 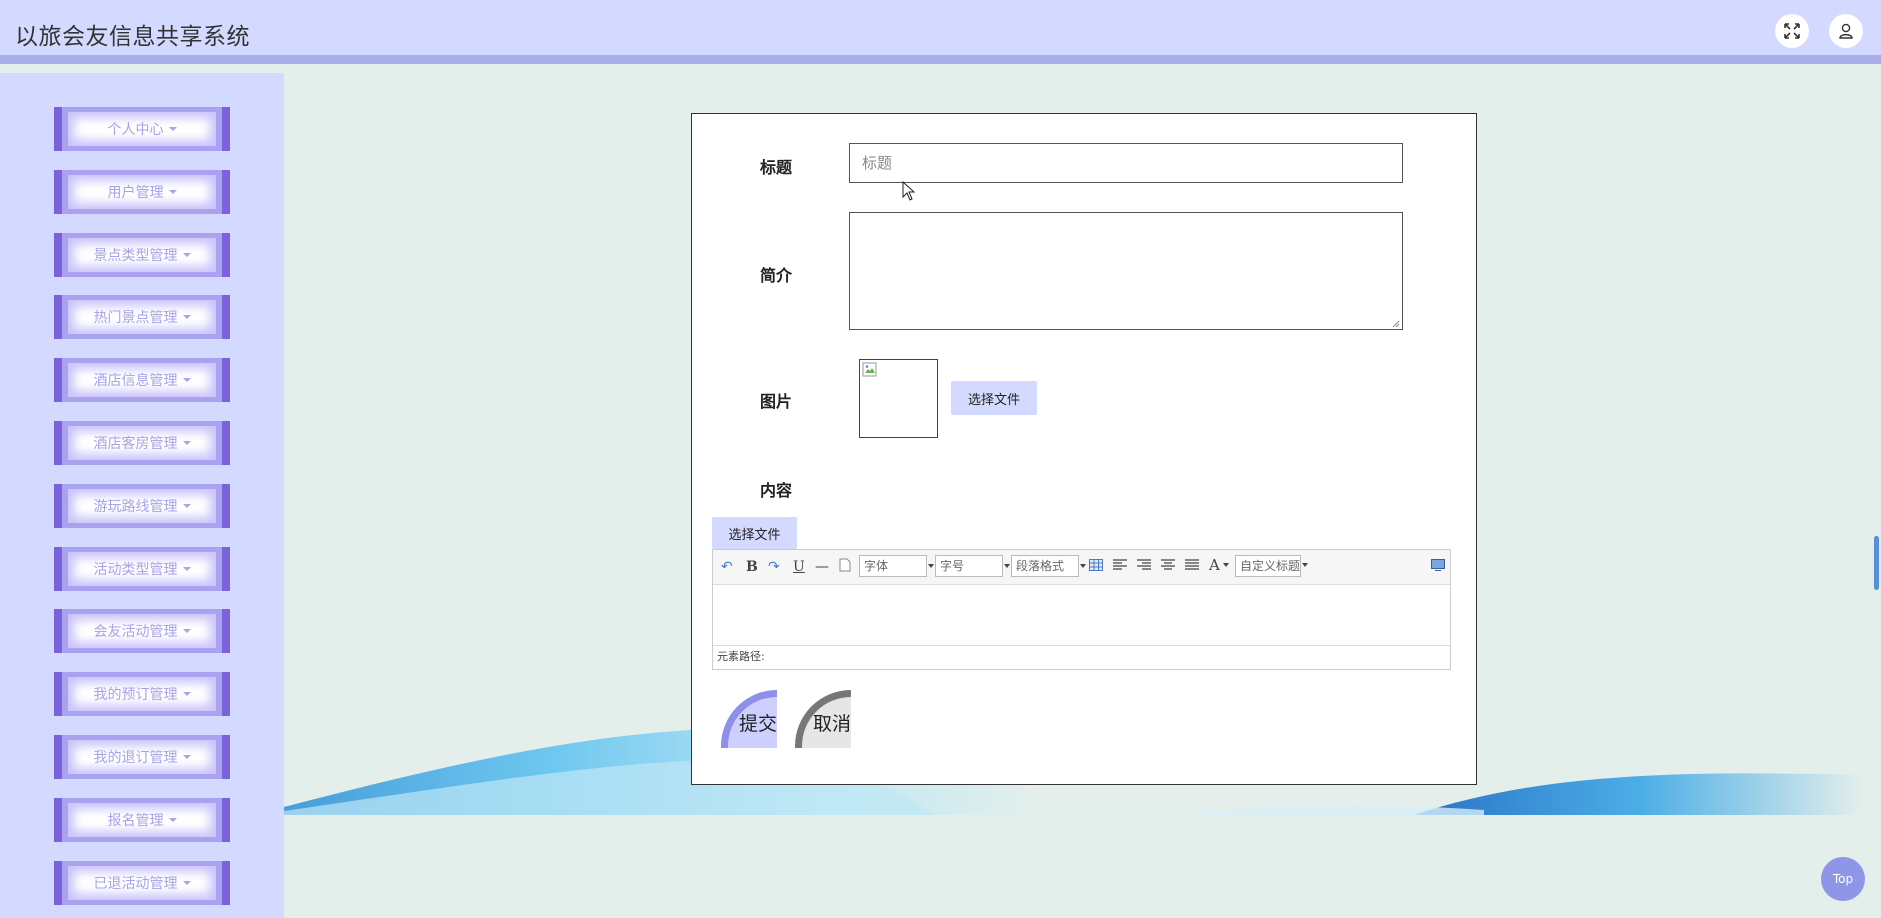 I want to click on sidebar-item-label: 个人中心, so click(x=135, y=130).